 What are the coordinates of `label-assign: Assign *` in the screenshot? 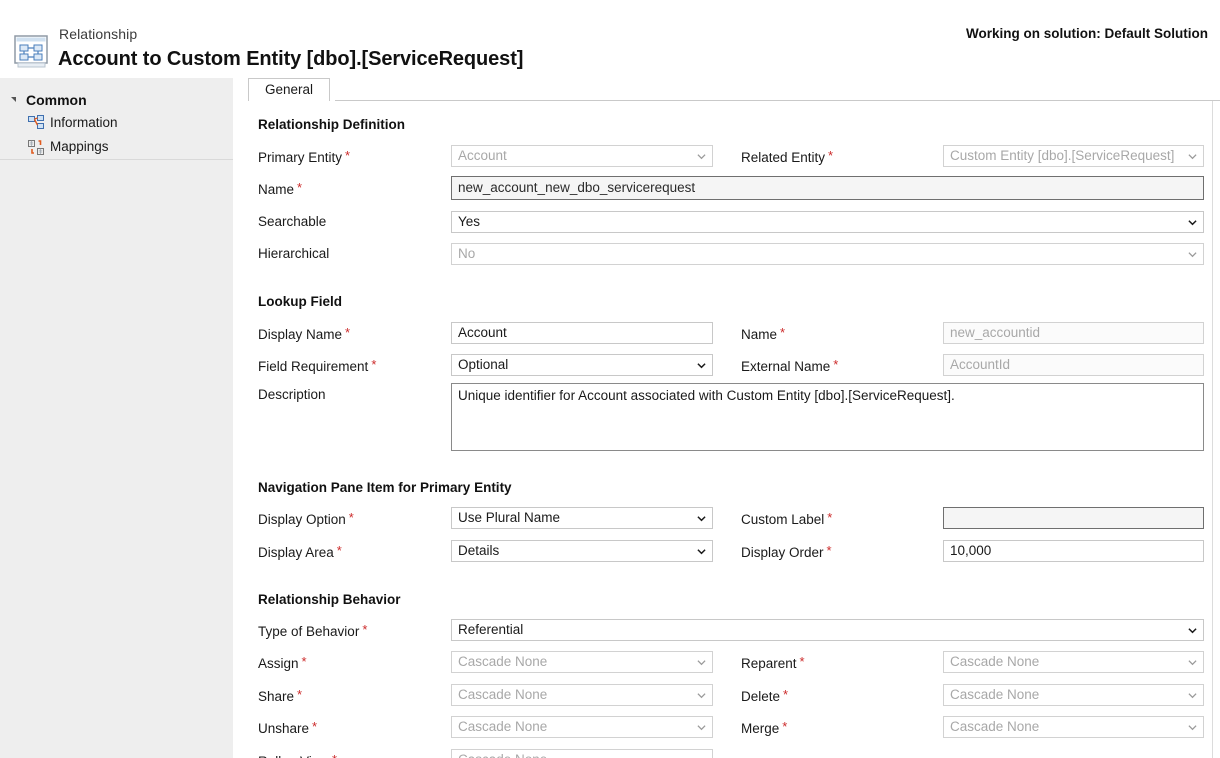 It's located at (282, 662).